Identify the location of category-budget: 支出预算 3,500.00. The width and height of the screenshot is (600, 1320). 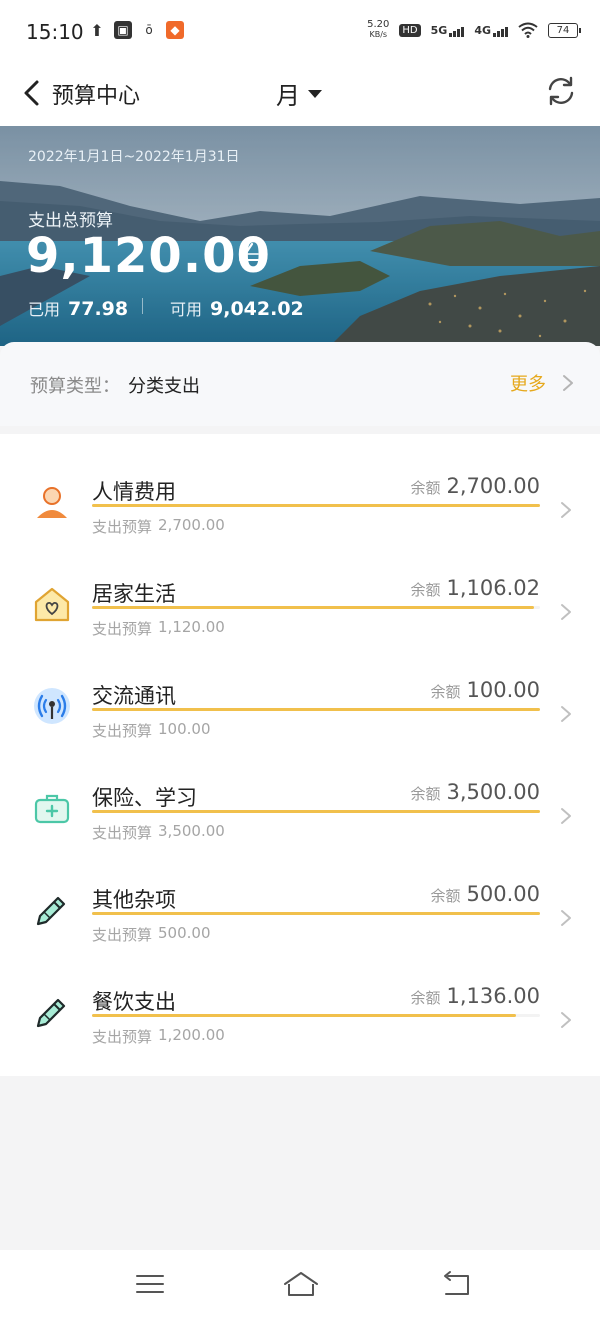
(158, 832).